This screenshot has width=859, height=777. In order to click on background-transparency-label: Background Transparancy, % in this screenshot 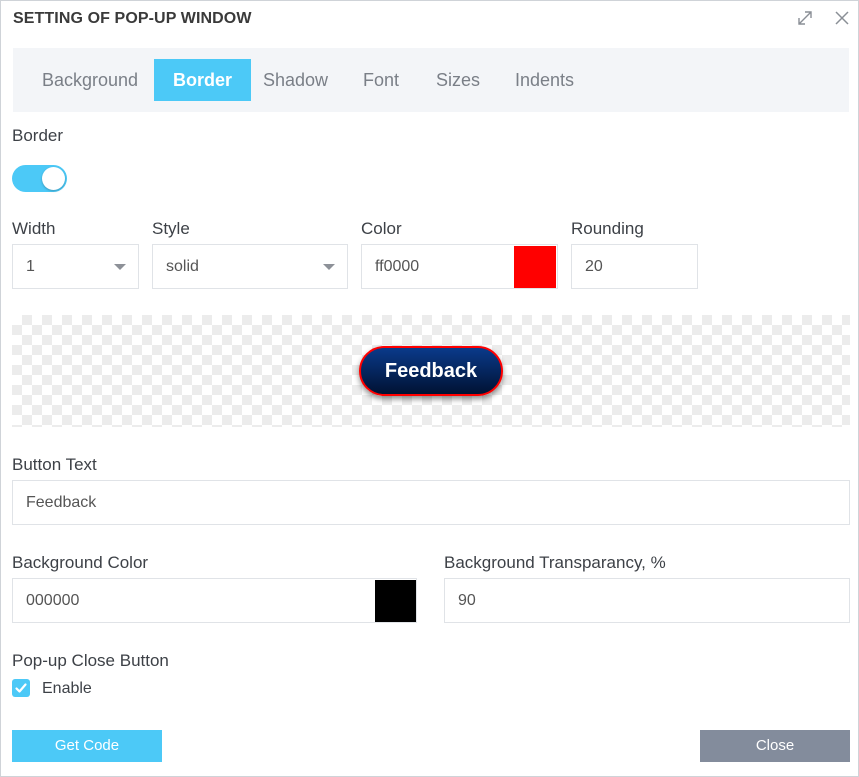, I will do `click(555, 562)`.